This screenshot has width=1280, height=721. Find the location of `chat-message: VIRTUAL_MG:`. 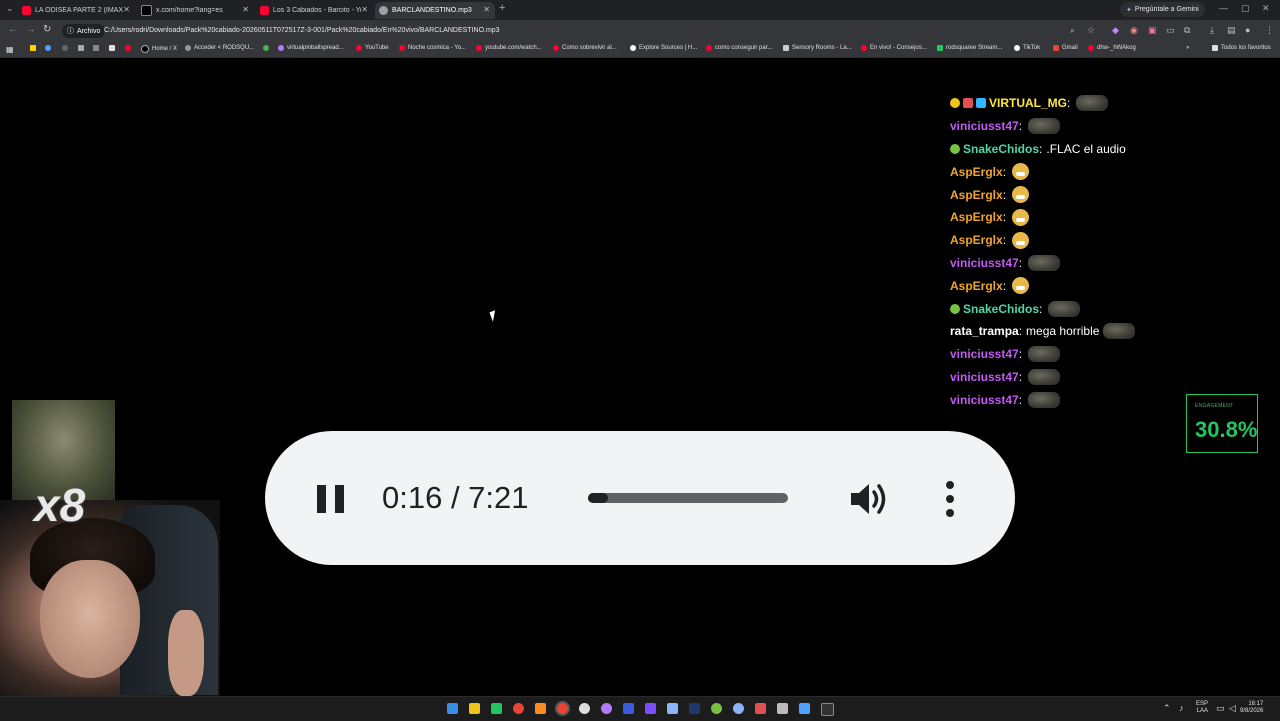

chat-message: VIRTUAL_MG: is located at coordinates (1065, 103).